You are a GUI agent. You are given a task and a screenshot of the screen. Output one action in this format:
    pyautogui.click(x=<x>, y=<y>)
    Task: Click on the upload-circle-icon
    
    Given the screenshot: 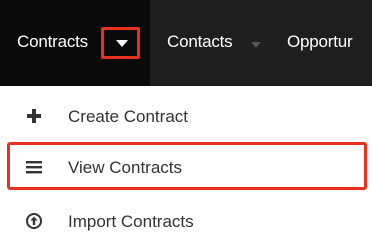 What is the action you would take?
    pyautogui.click(x=34, y=221)
    